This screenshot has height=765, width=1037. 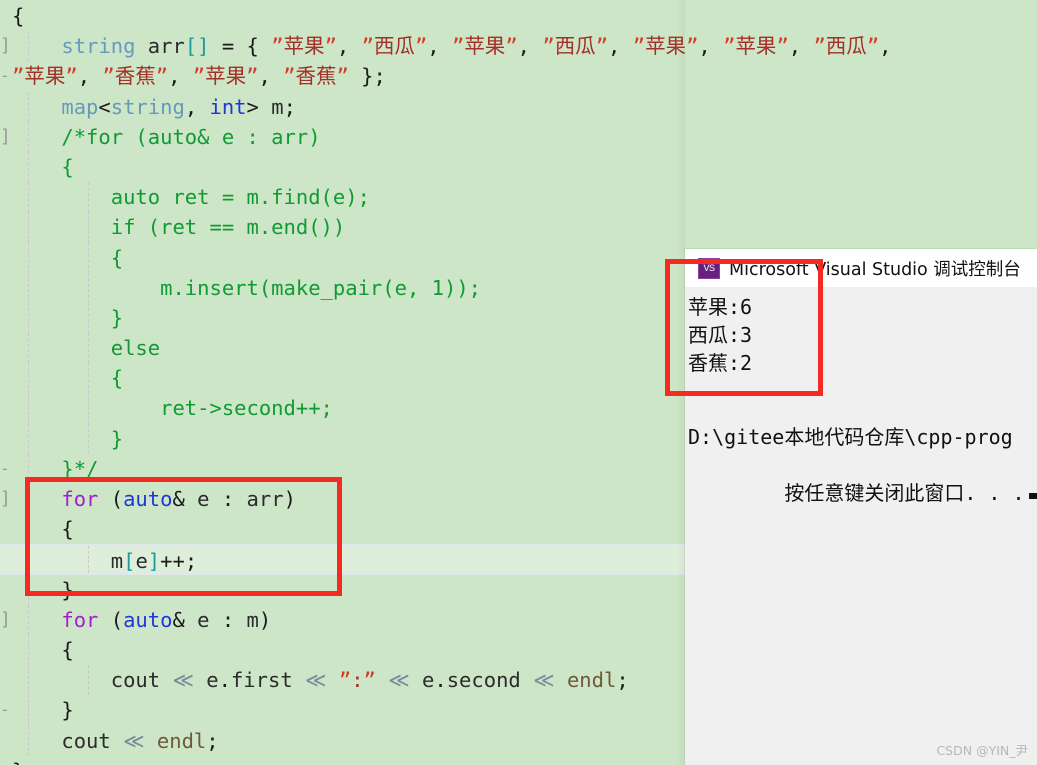 What do you see at coordinates (720, 307) in the screenshot?
I see `console-output-line: 苹果:6` at bounding box center [720, 307].